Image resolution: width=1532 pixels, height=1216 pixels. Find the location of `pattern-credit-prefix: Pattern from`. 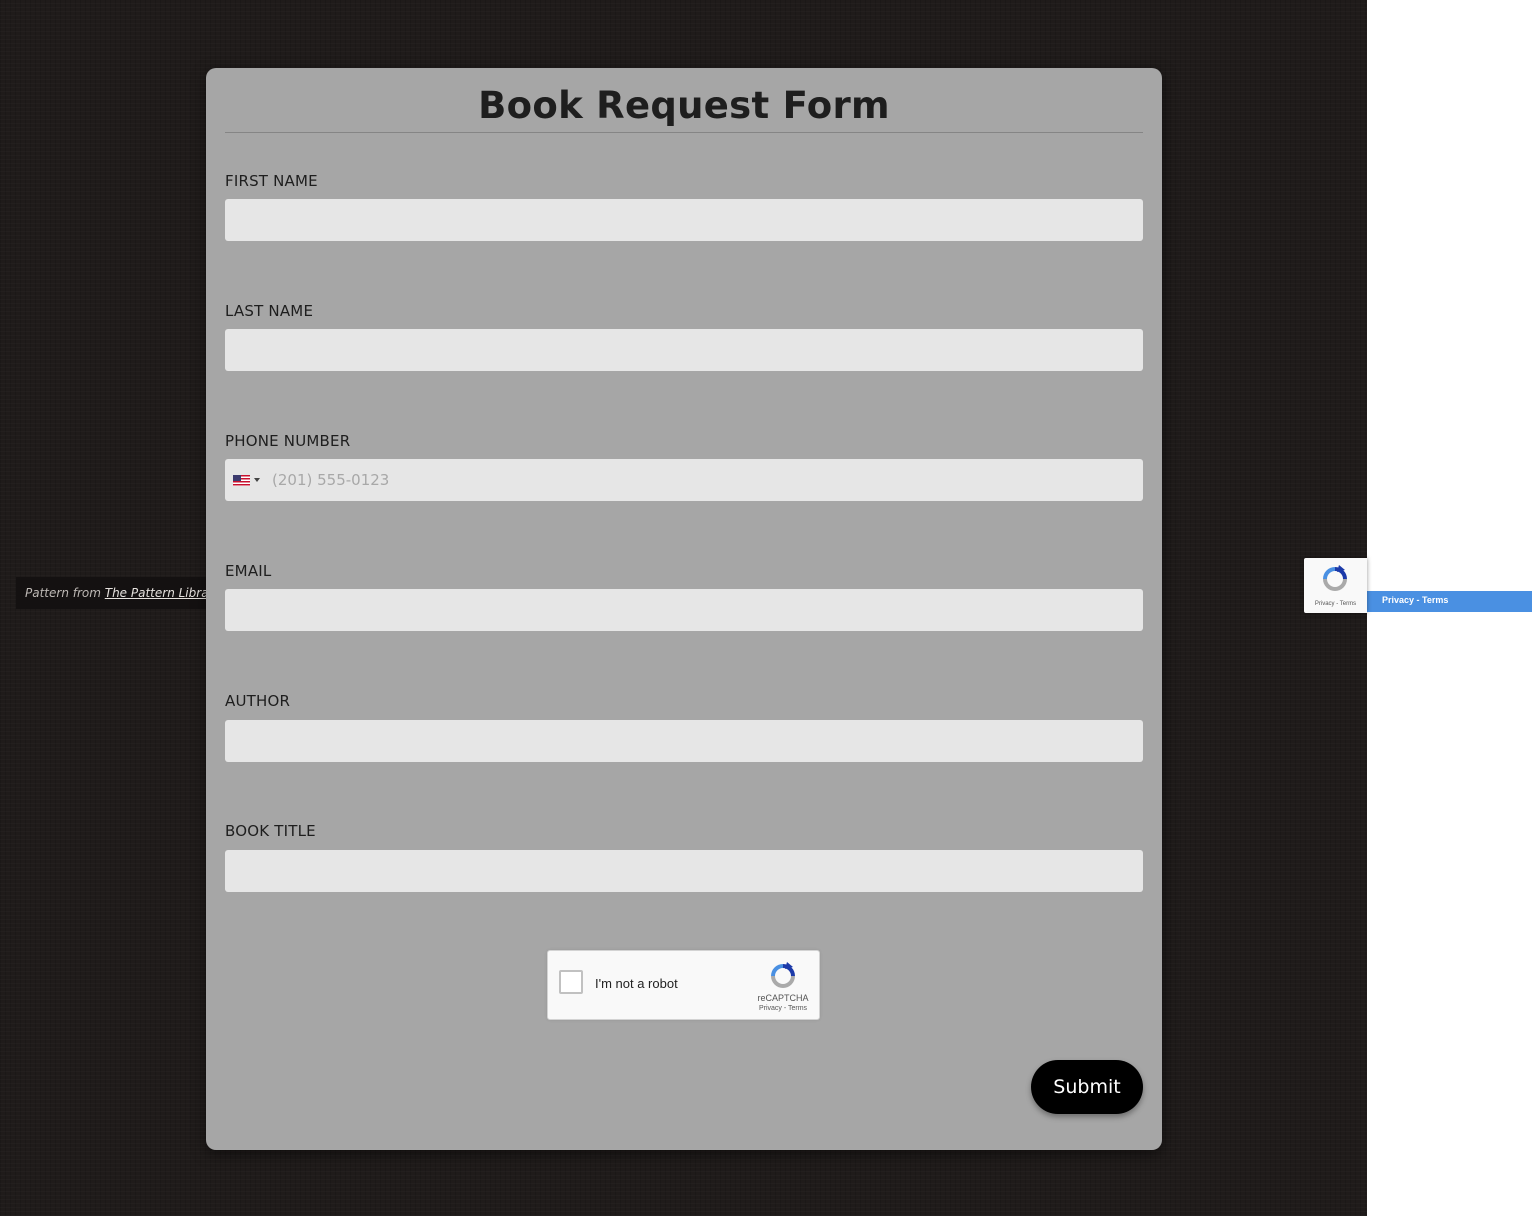

pattern-credit-prefix: Pattern from is located at coordinates (65, 593).